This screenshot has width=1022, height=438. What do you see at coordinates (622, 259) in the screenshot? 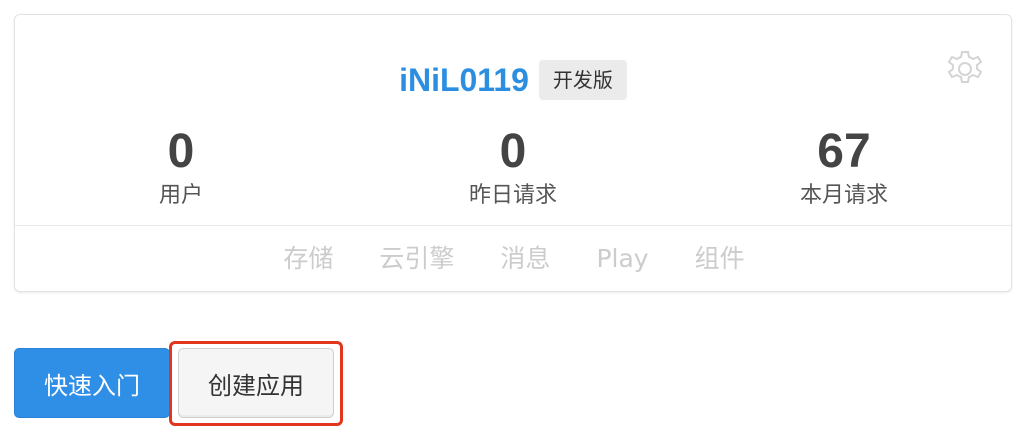
I see `tab-play: Play` at bounding box center [622, 259].